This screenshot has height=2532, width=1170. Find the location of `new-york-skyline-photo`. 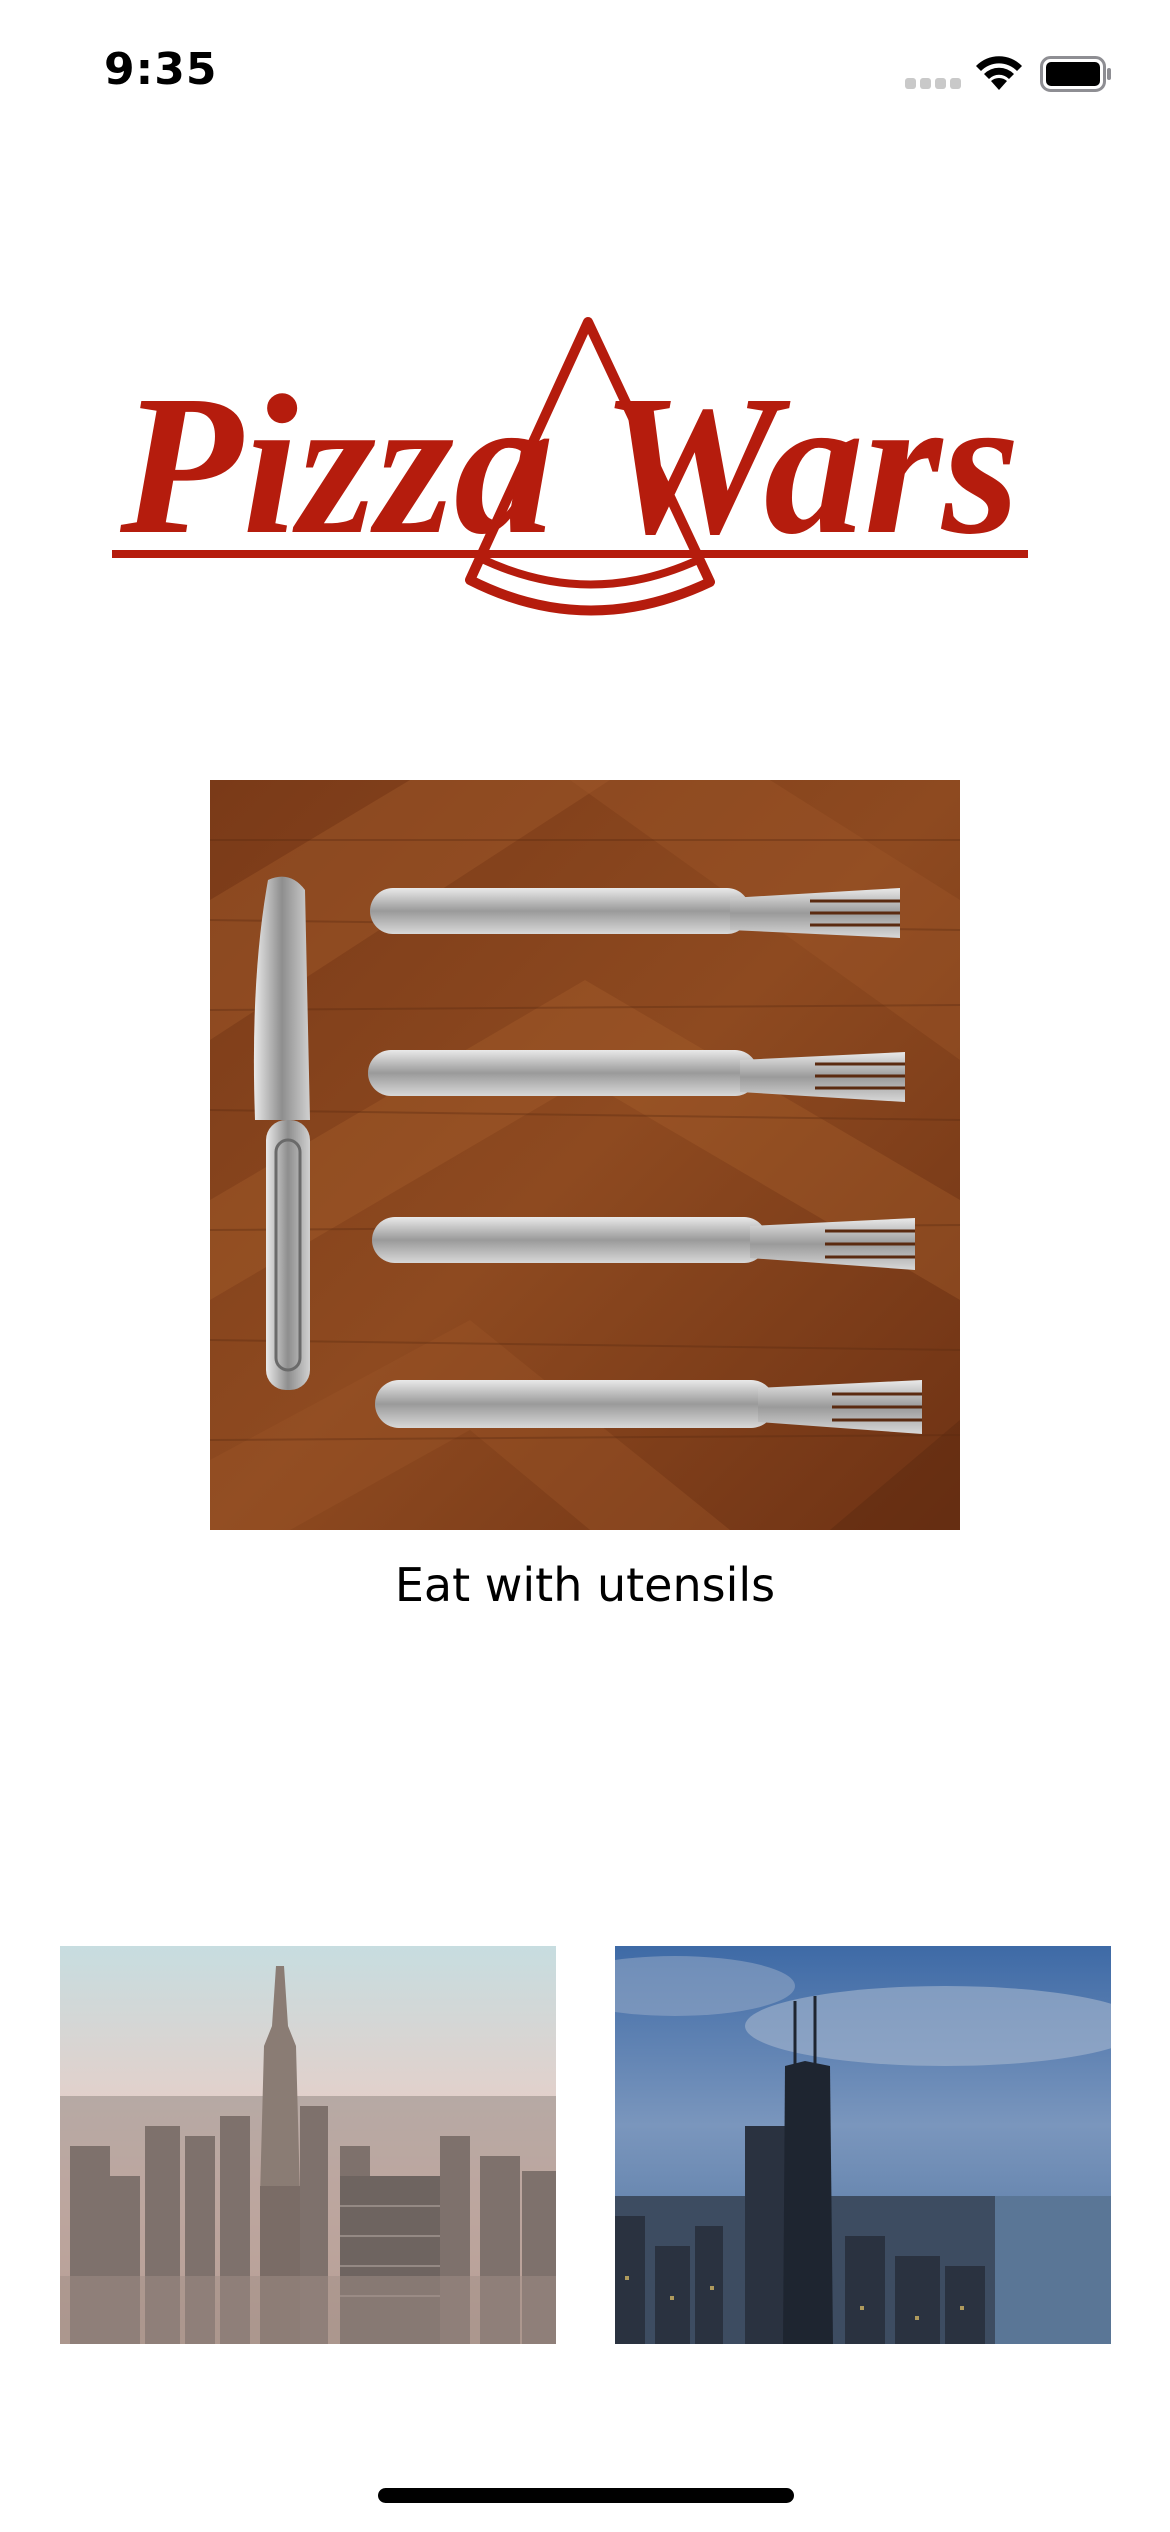

new-york-skyline-photo is located at coordinates (308, 2145).